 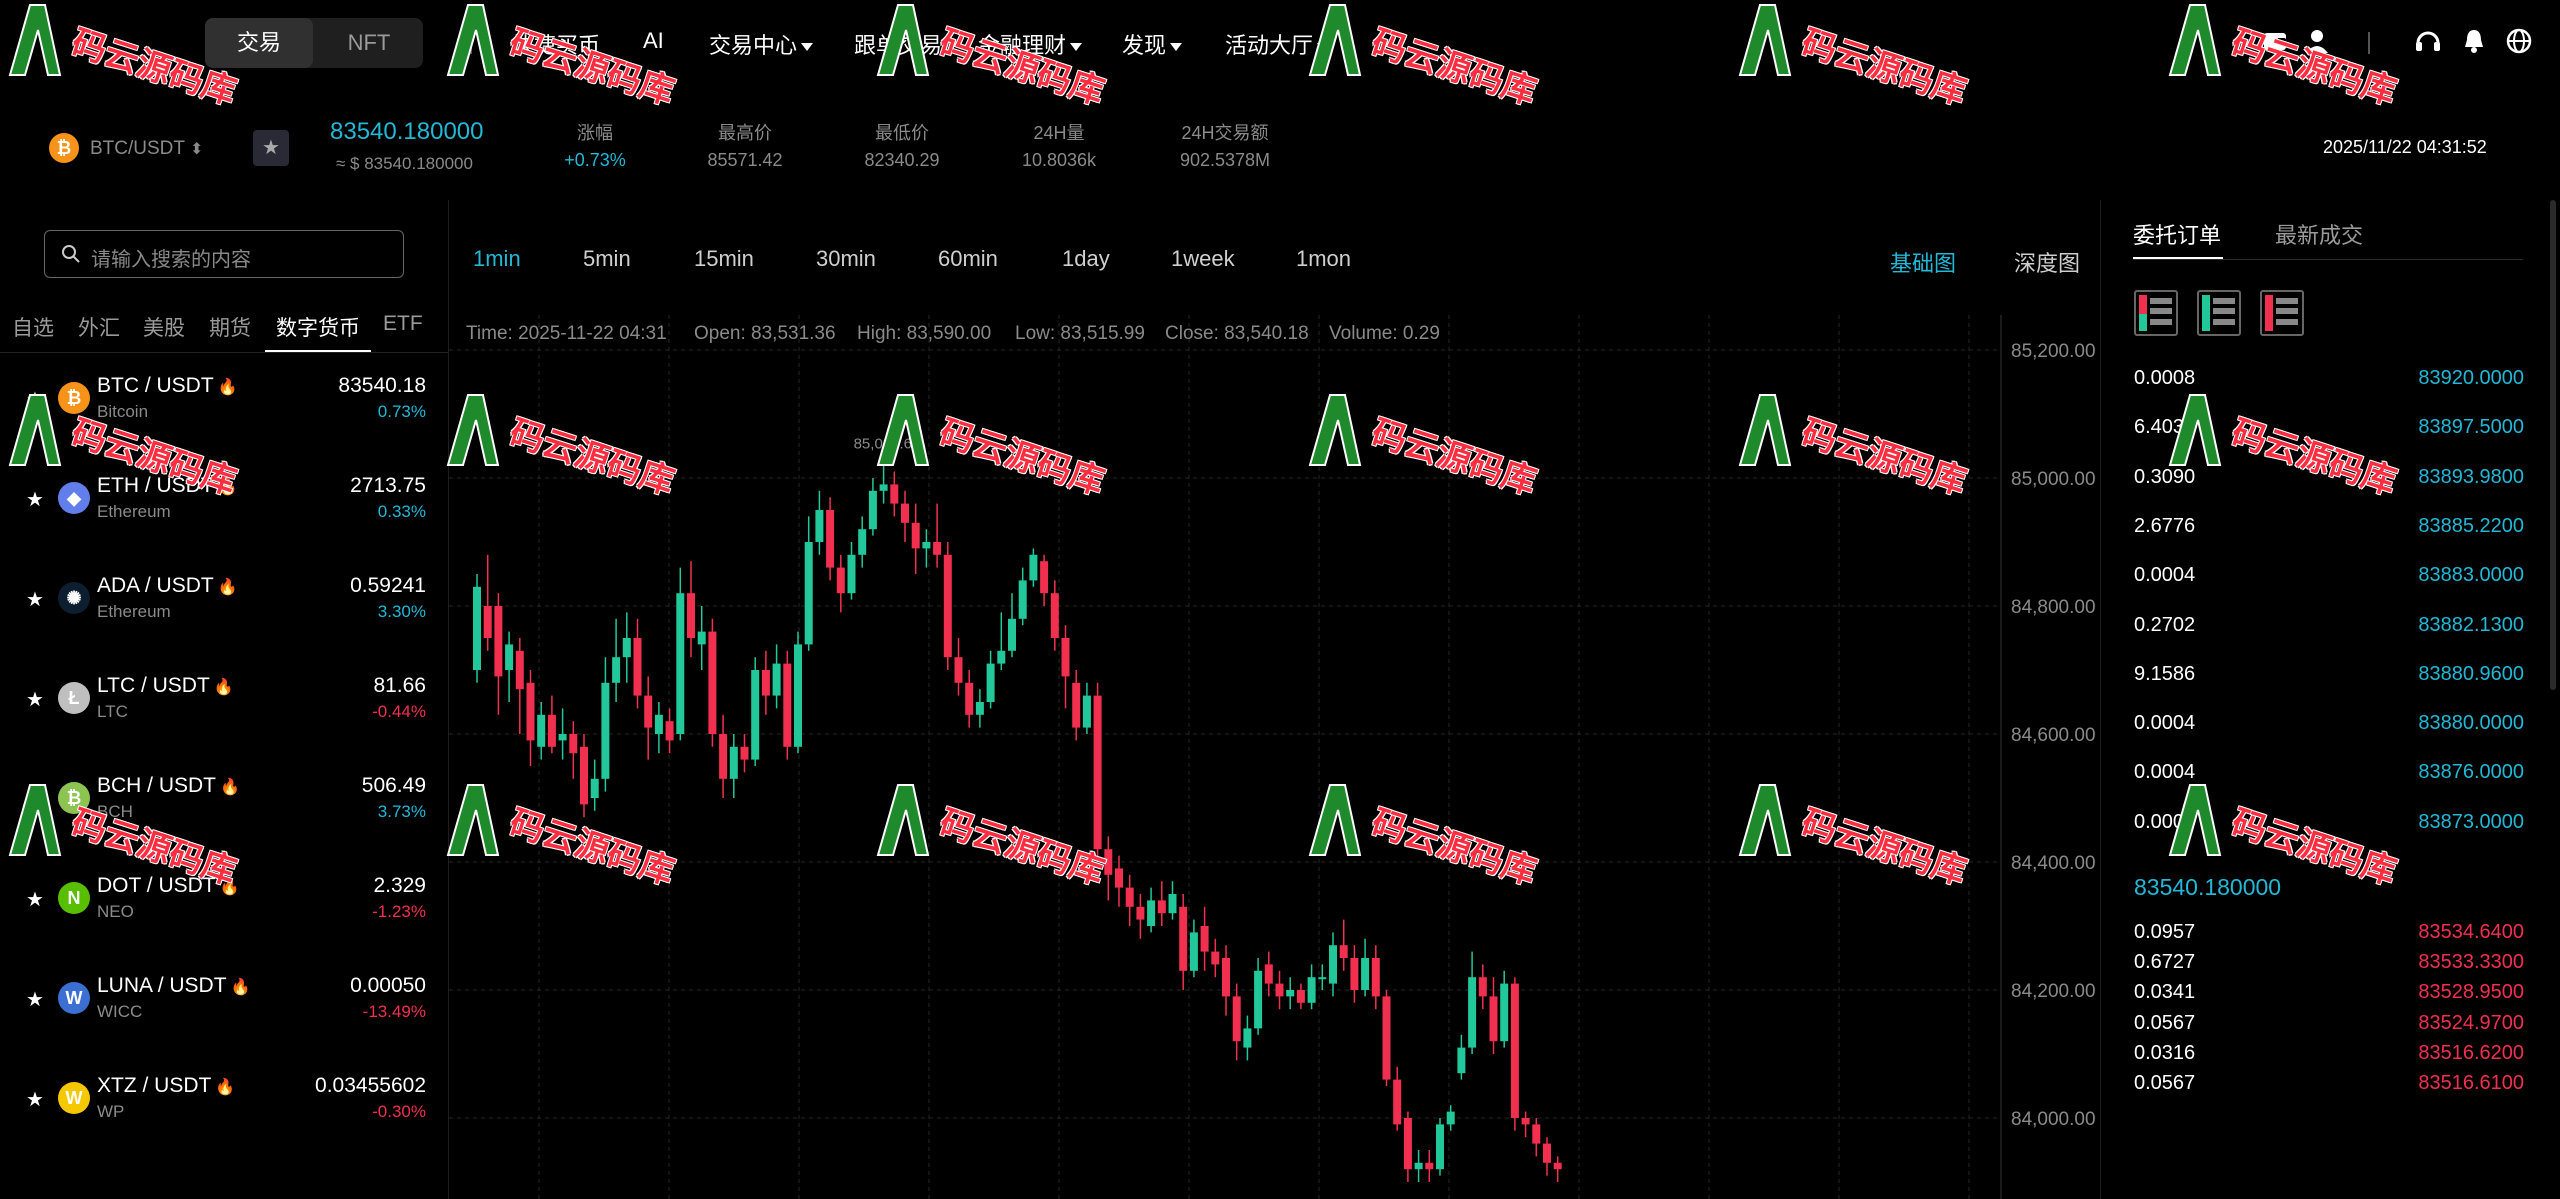 I want to click on category-crypto: 数字货币, so click(x=318, y=327).